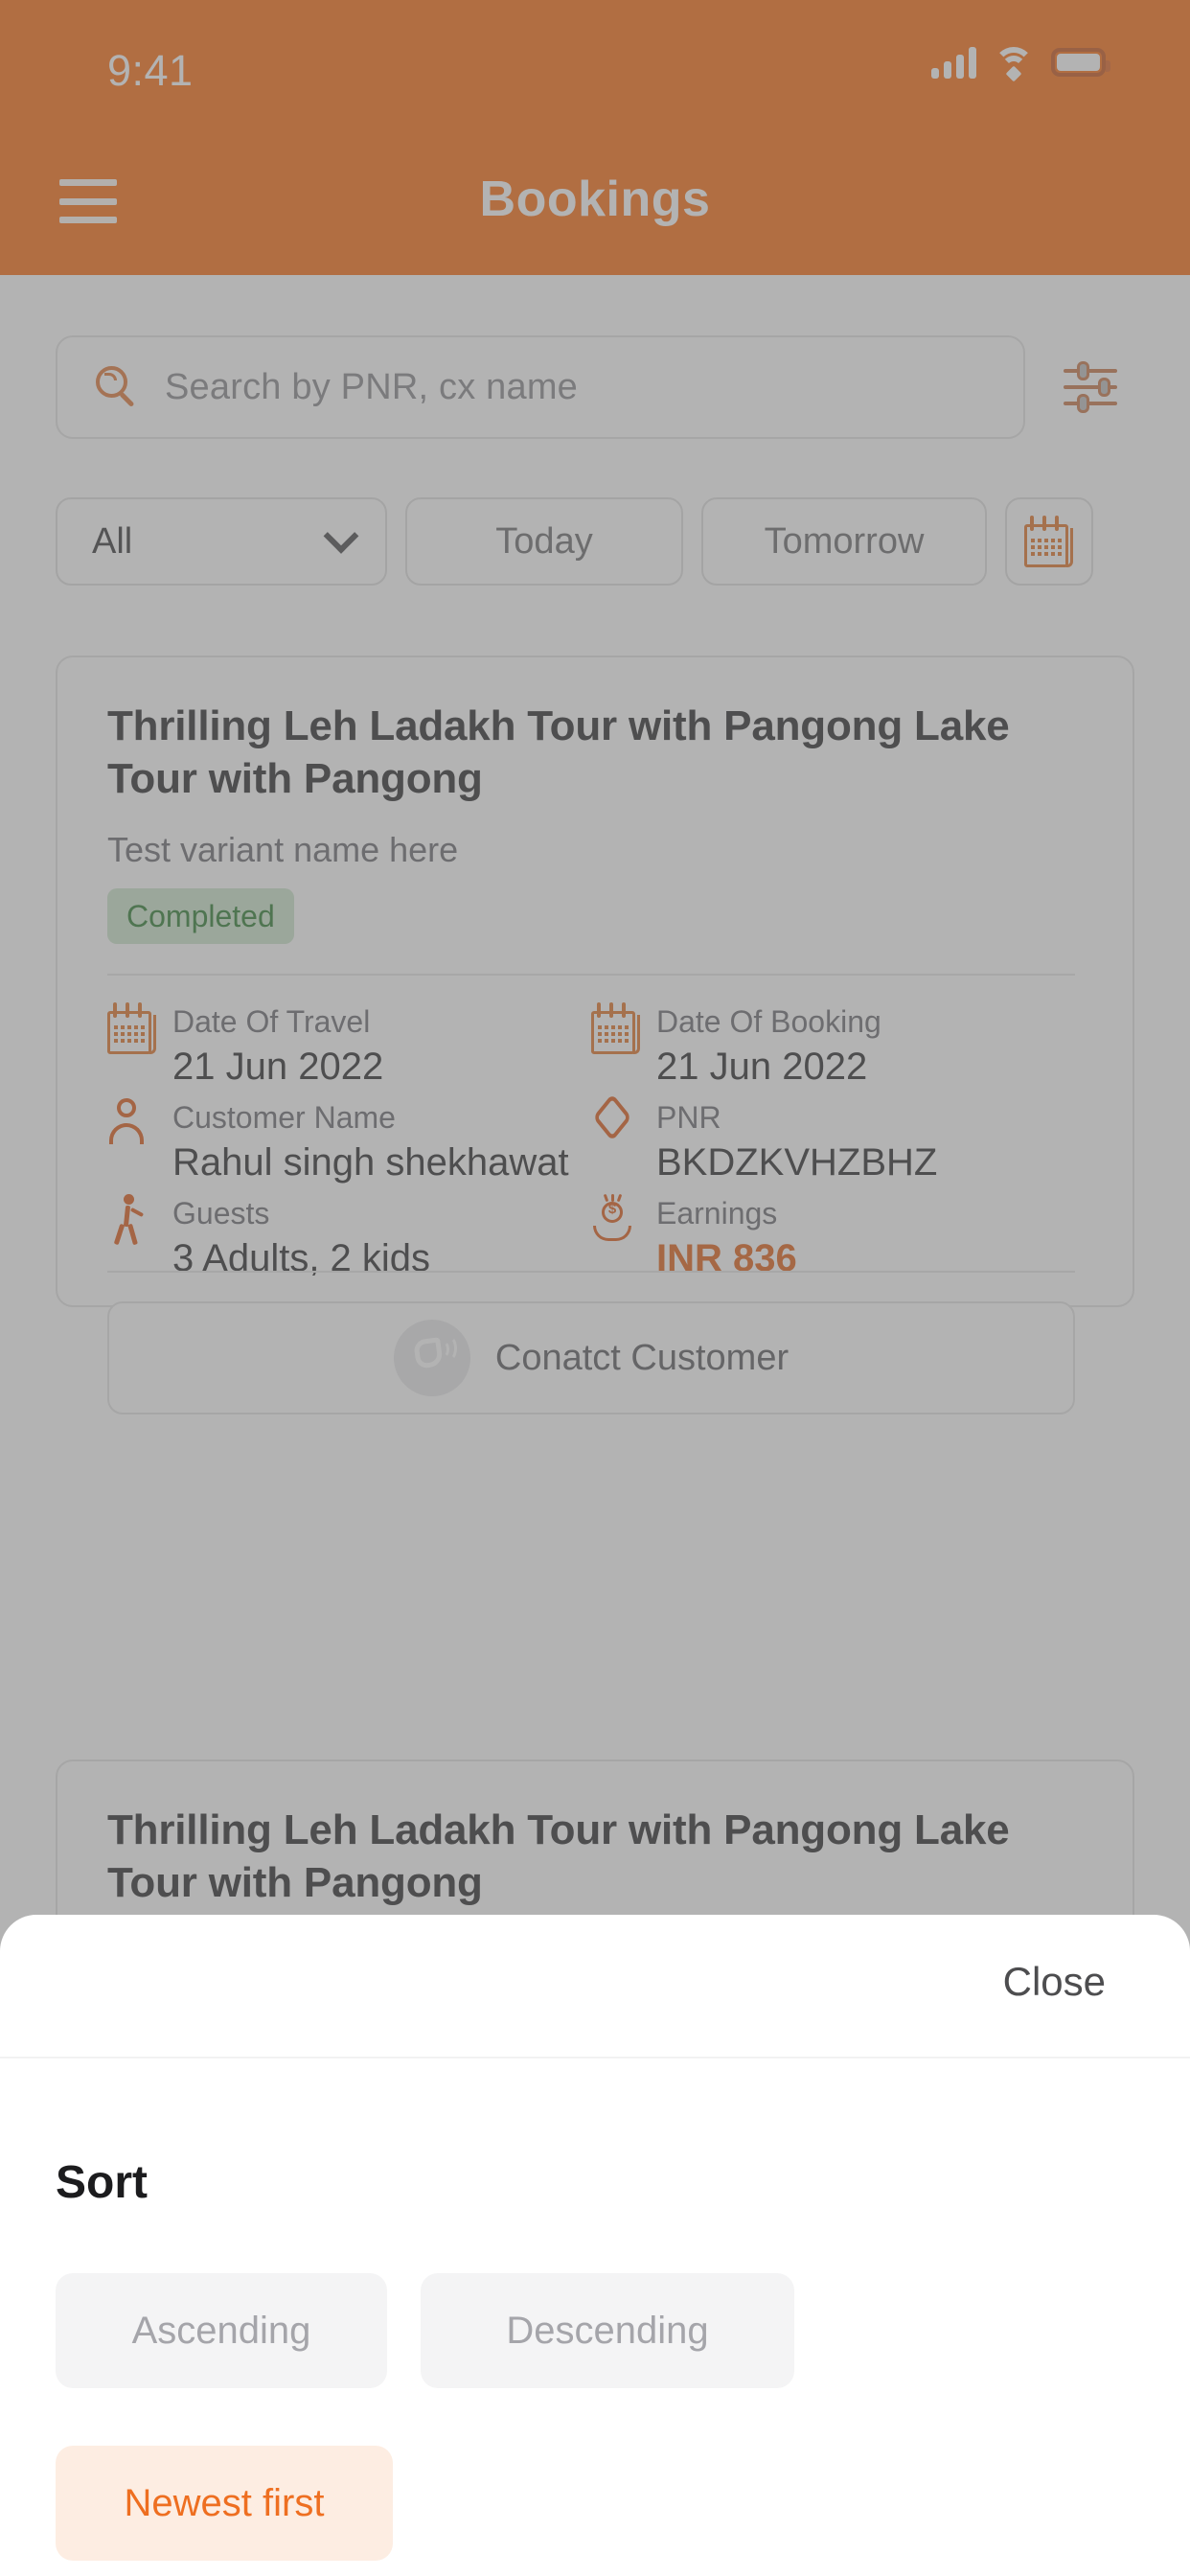  I want to click on sort-section-title: Sort, so click(102, 2182).